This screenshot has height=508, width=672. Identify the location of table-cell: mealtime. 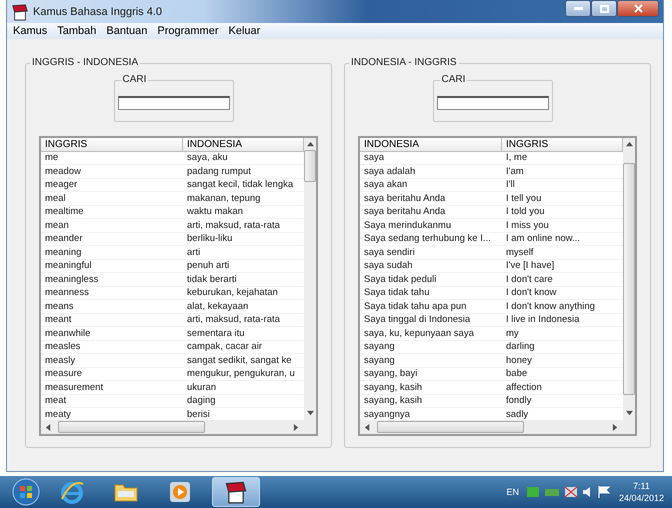
(112, 212).